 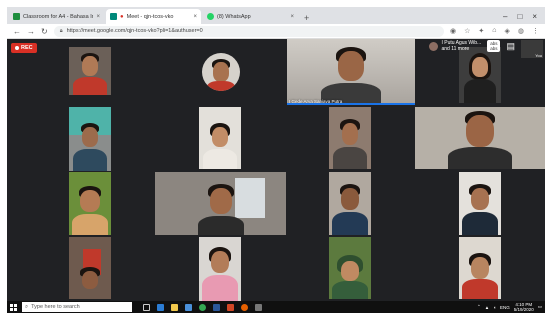 What do you see at coordinates (146, 307) in the screenshot?
I see `task-view-icon` at bounding box center [146, 307].